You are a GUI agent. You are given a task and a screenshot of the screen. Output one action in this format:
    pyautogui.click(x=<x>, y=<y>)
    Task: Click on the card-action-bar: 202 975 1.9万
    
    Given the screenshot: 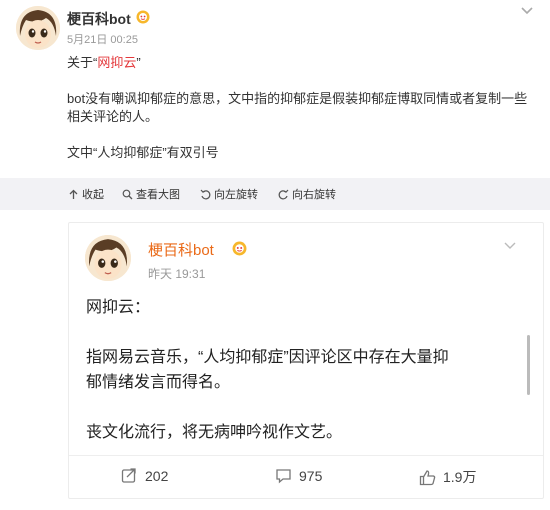 What is the action you would take?
    pyautogui.click(x=306, y=477)
    